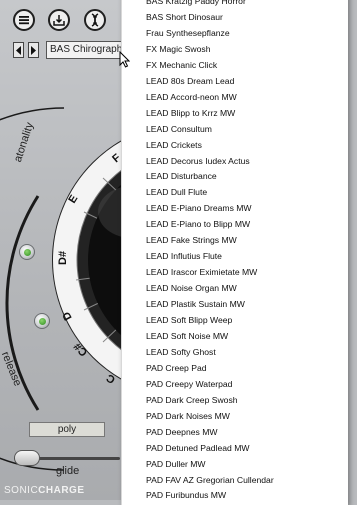 Image resolution: width=357 pixels, height=505 pixels. Describe the element at coordinates (63, 258) in the screenshot. I see `note-d-sharp: D#` at that location.